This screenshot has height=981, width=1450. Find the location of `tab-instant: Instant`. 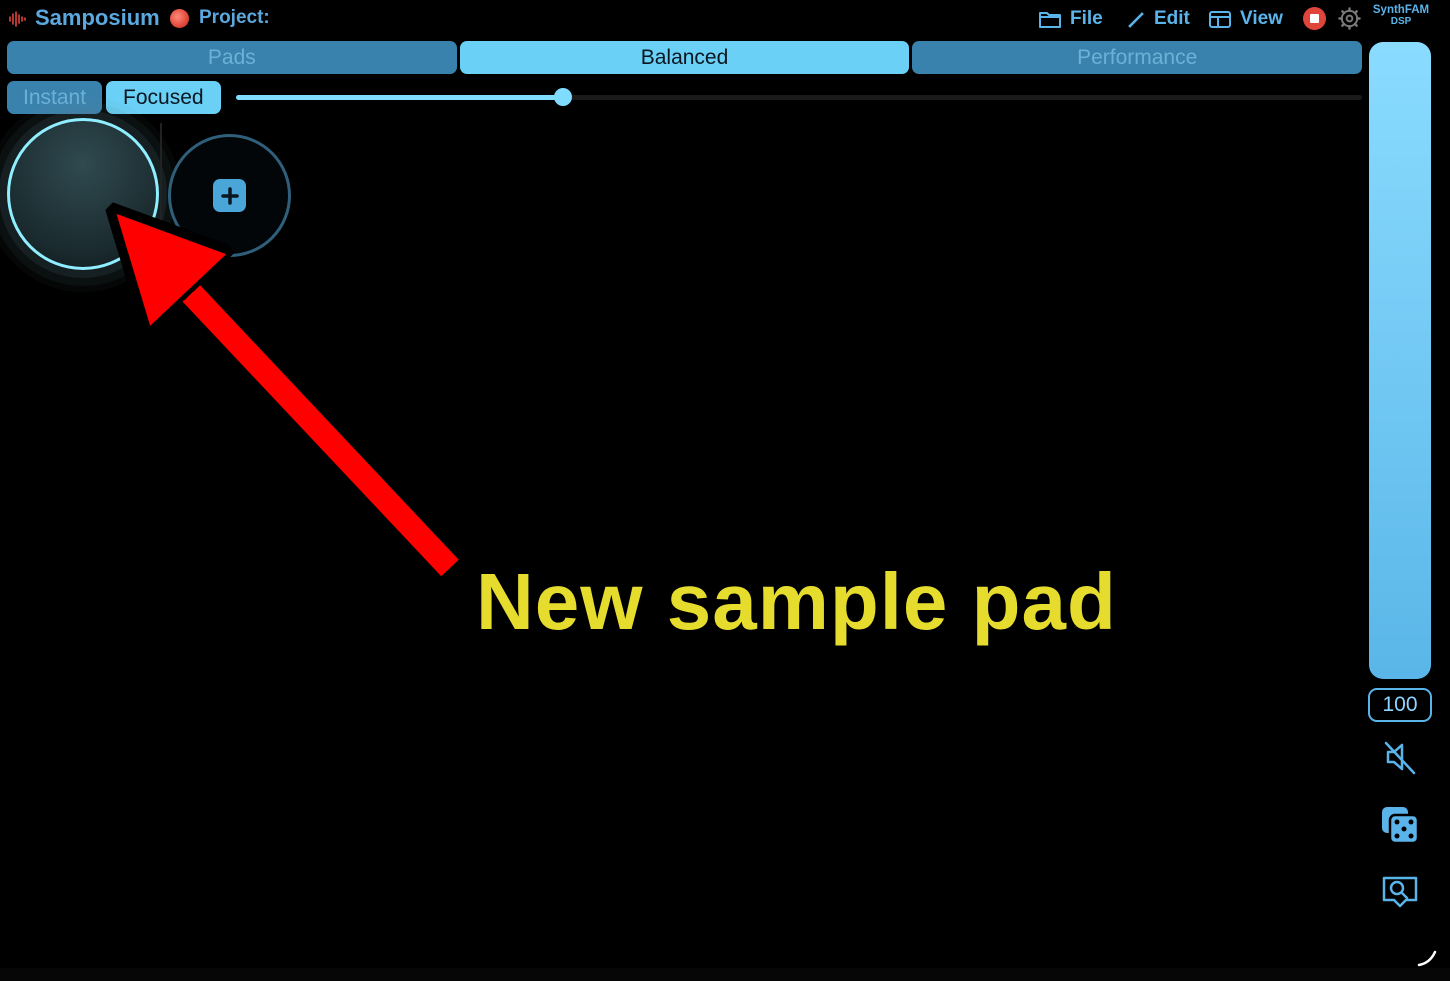

tab-instant: Instant is located at coordinates (55, 97).